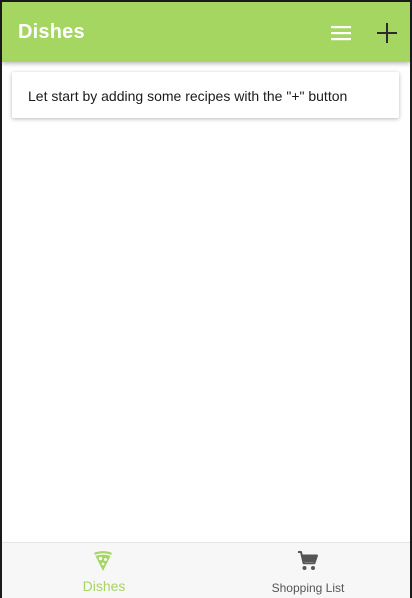 This screenshot has height=598, width=412. What do you see at coordinates (308, 588) in the screenshot?
I see `nav-label-shopping-list: Shopping List` at bounding box center [308, 588].